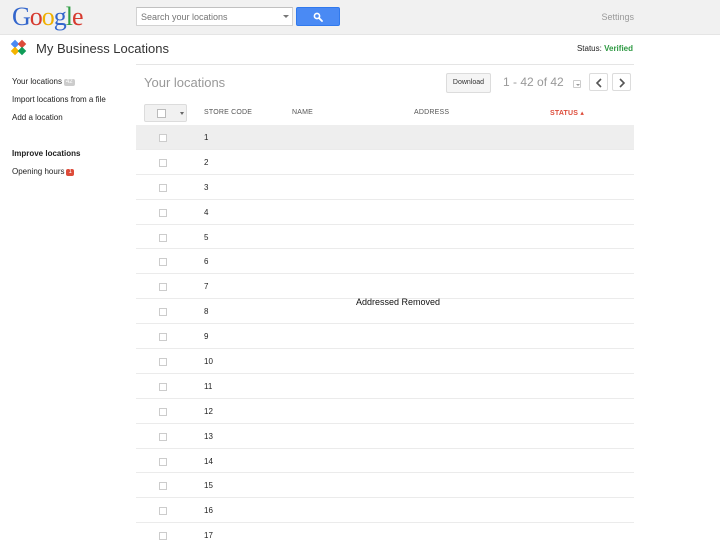 Image resolution: width=720 pixels, height=543 pixels. Describe the element at coordinates (72, 103) in the screenshot. I see `sidebar-item-import: Import locations from a file` at that location.